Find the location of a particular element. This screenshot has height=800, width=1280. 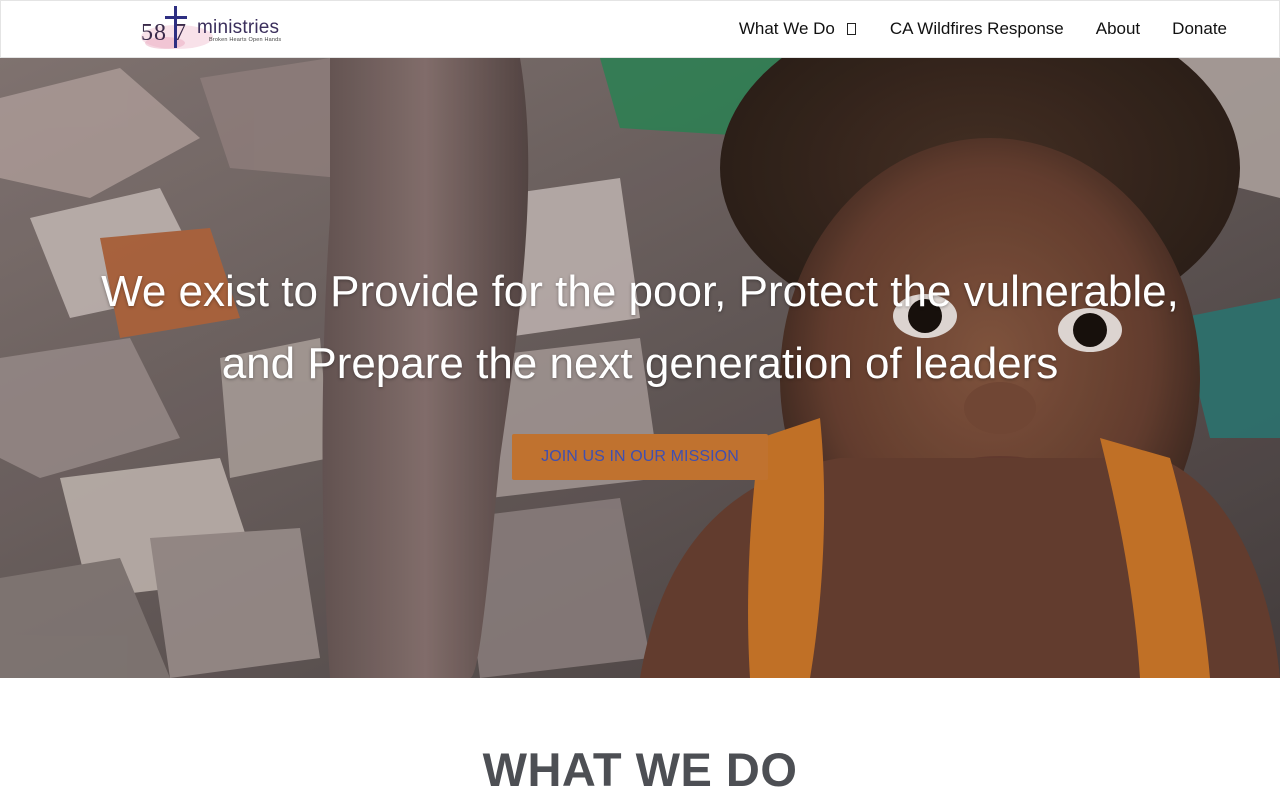

logo-tagline: Broken Hearts Open Hands is located at coordinates (245, 40).